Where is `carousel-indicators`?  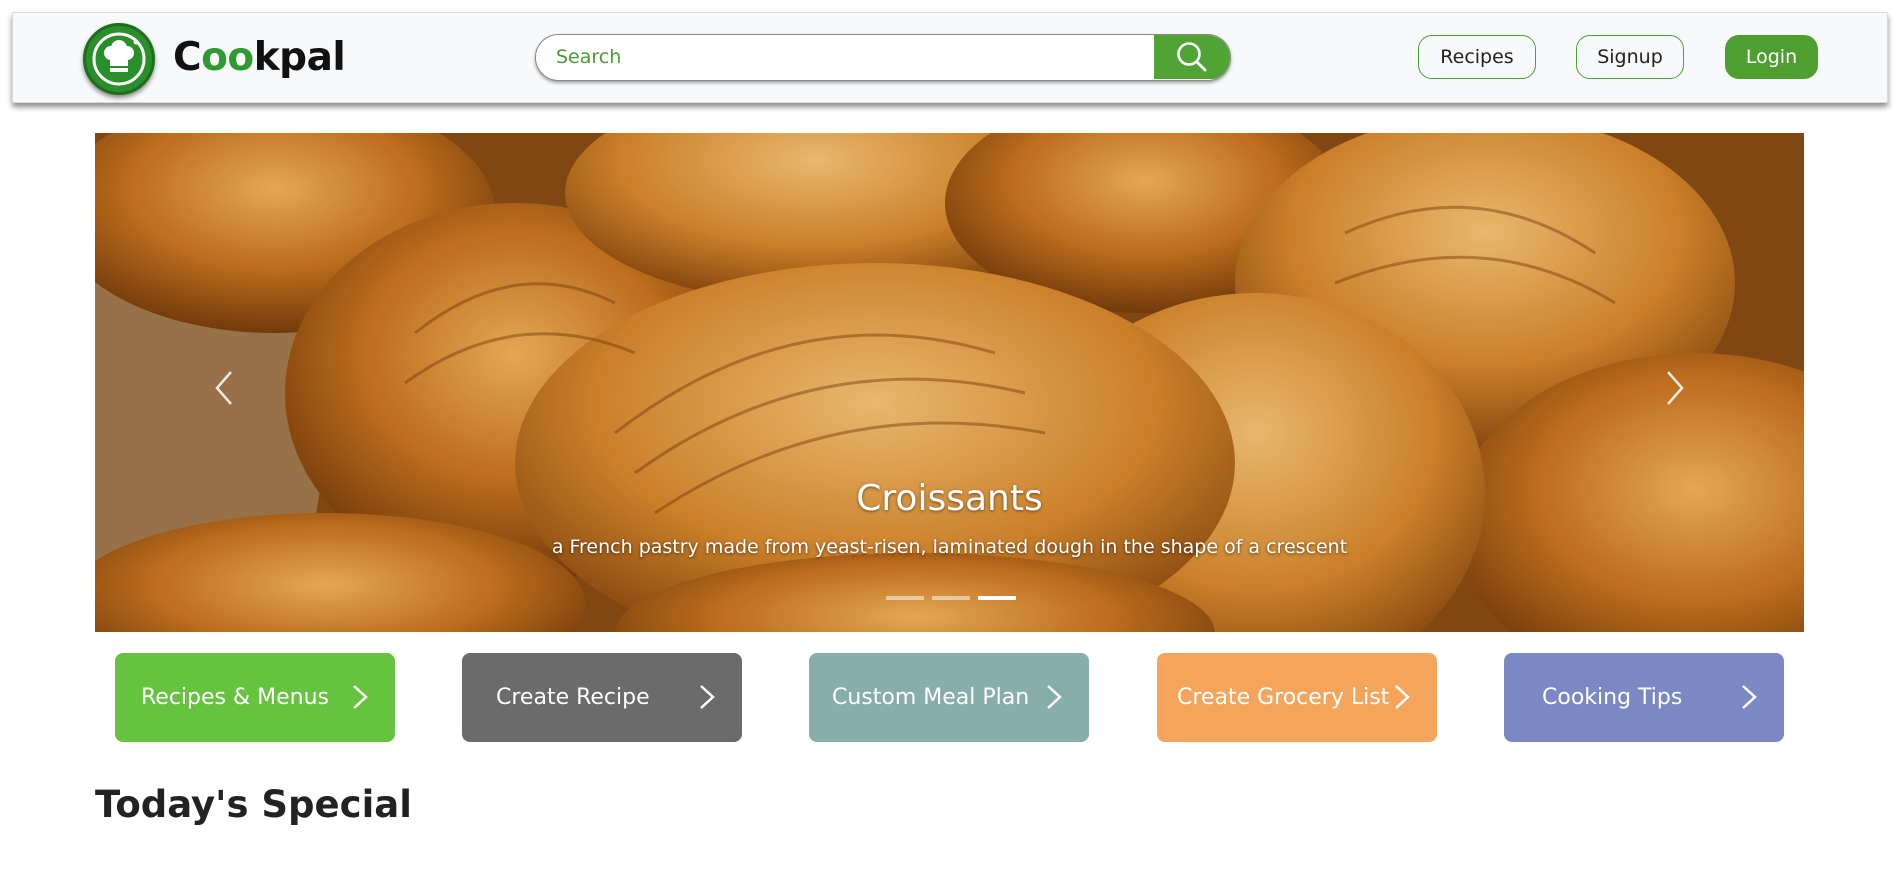
carousel-indicators is located at coordinates (951, 598).